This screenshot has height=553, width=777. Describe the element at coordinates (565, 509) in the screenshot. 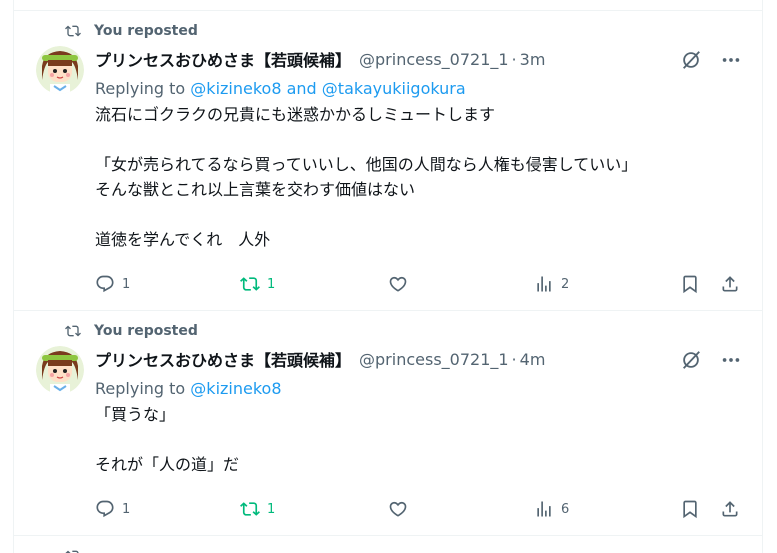

I see `views-count: 6` at that location.